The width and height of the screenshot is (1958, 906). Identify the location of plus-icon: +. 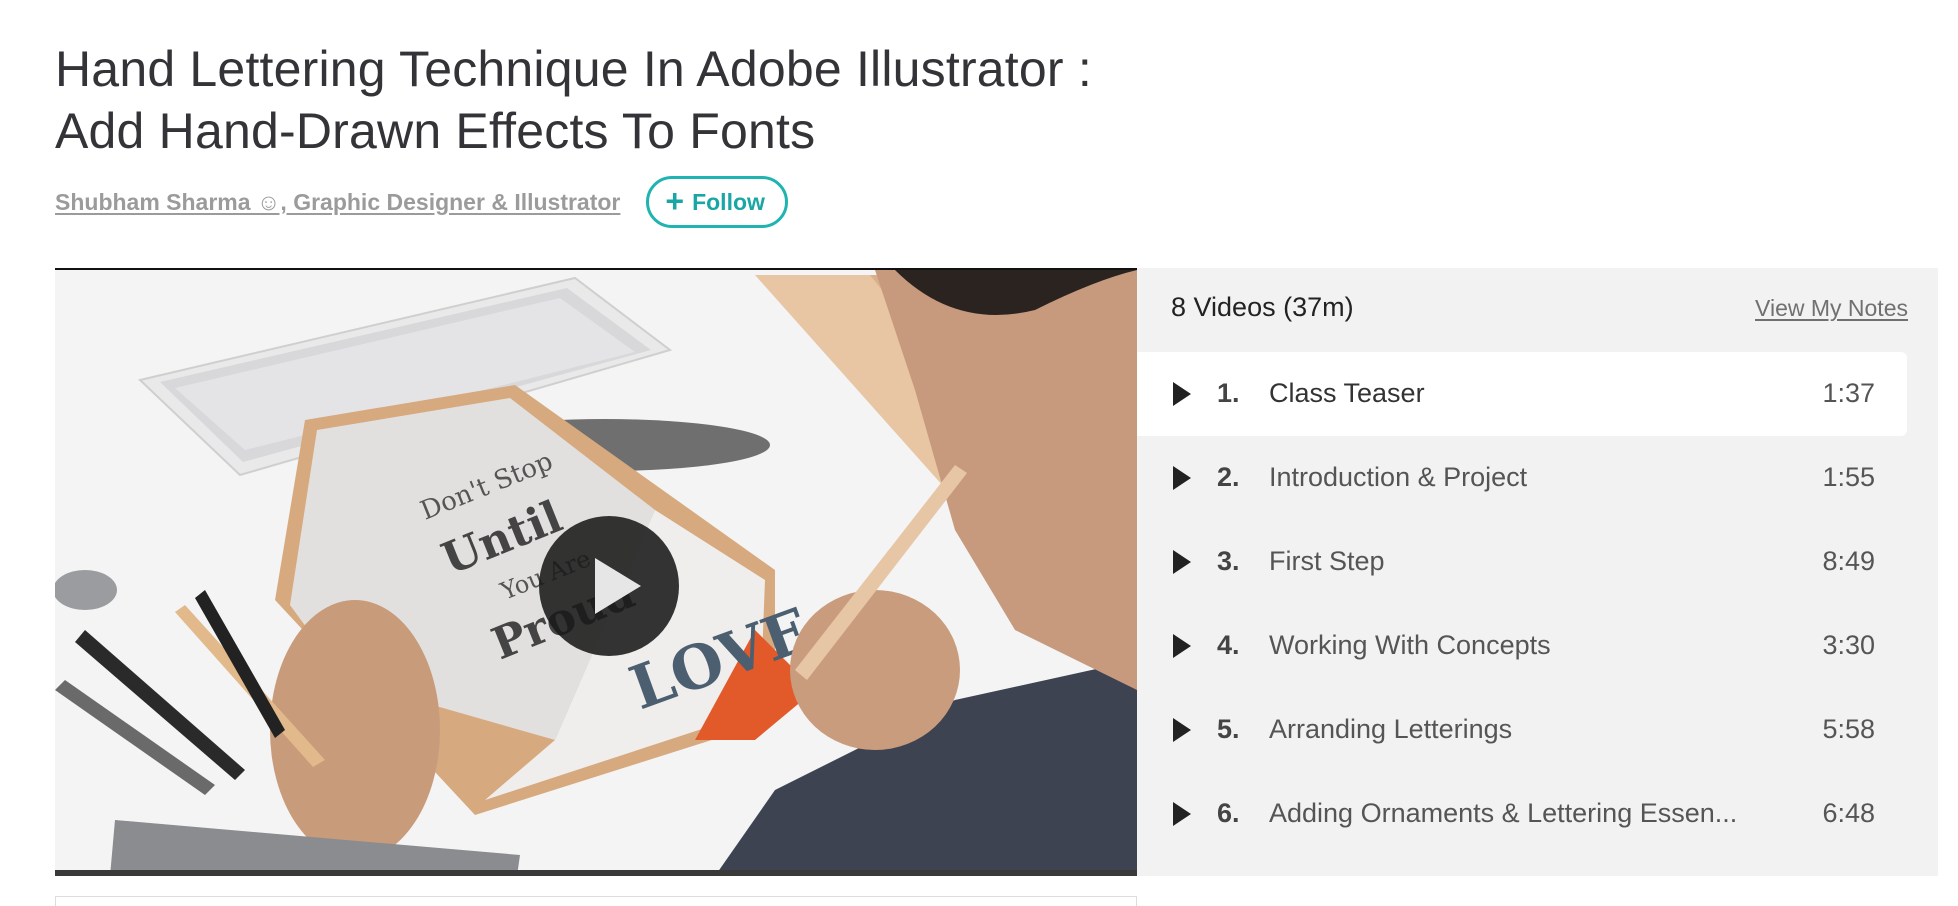
(675, 200).